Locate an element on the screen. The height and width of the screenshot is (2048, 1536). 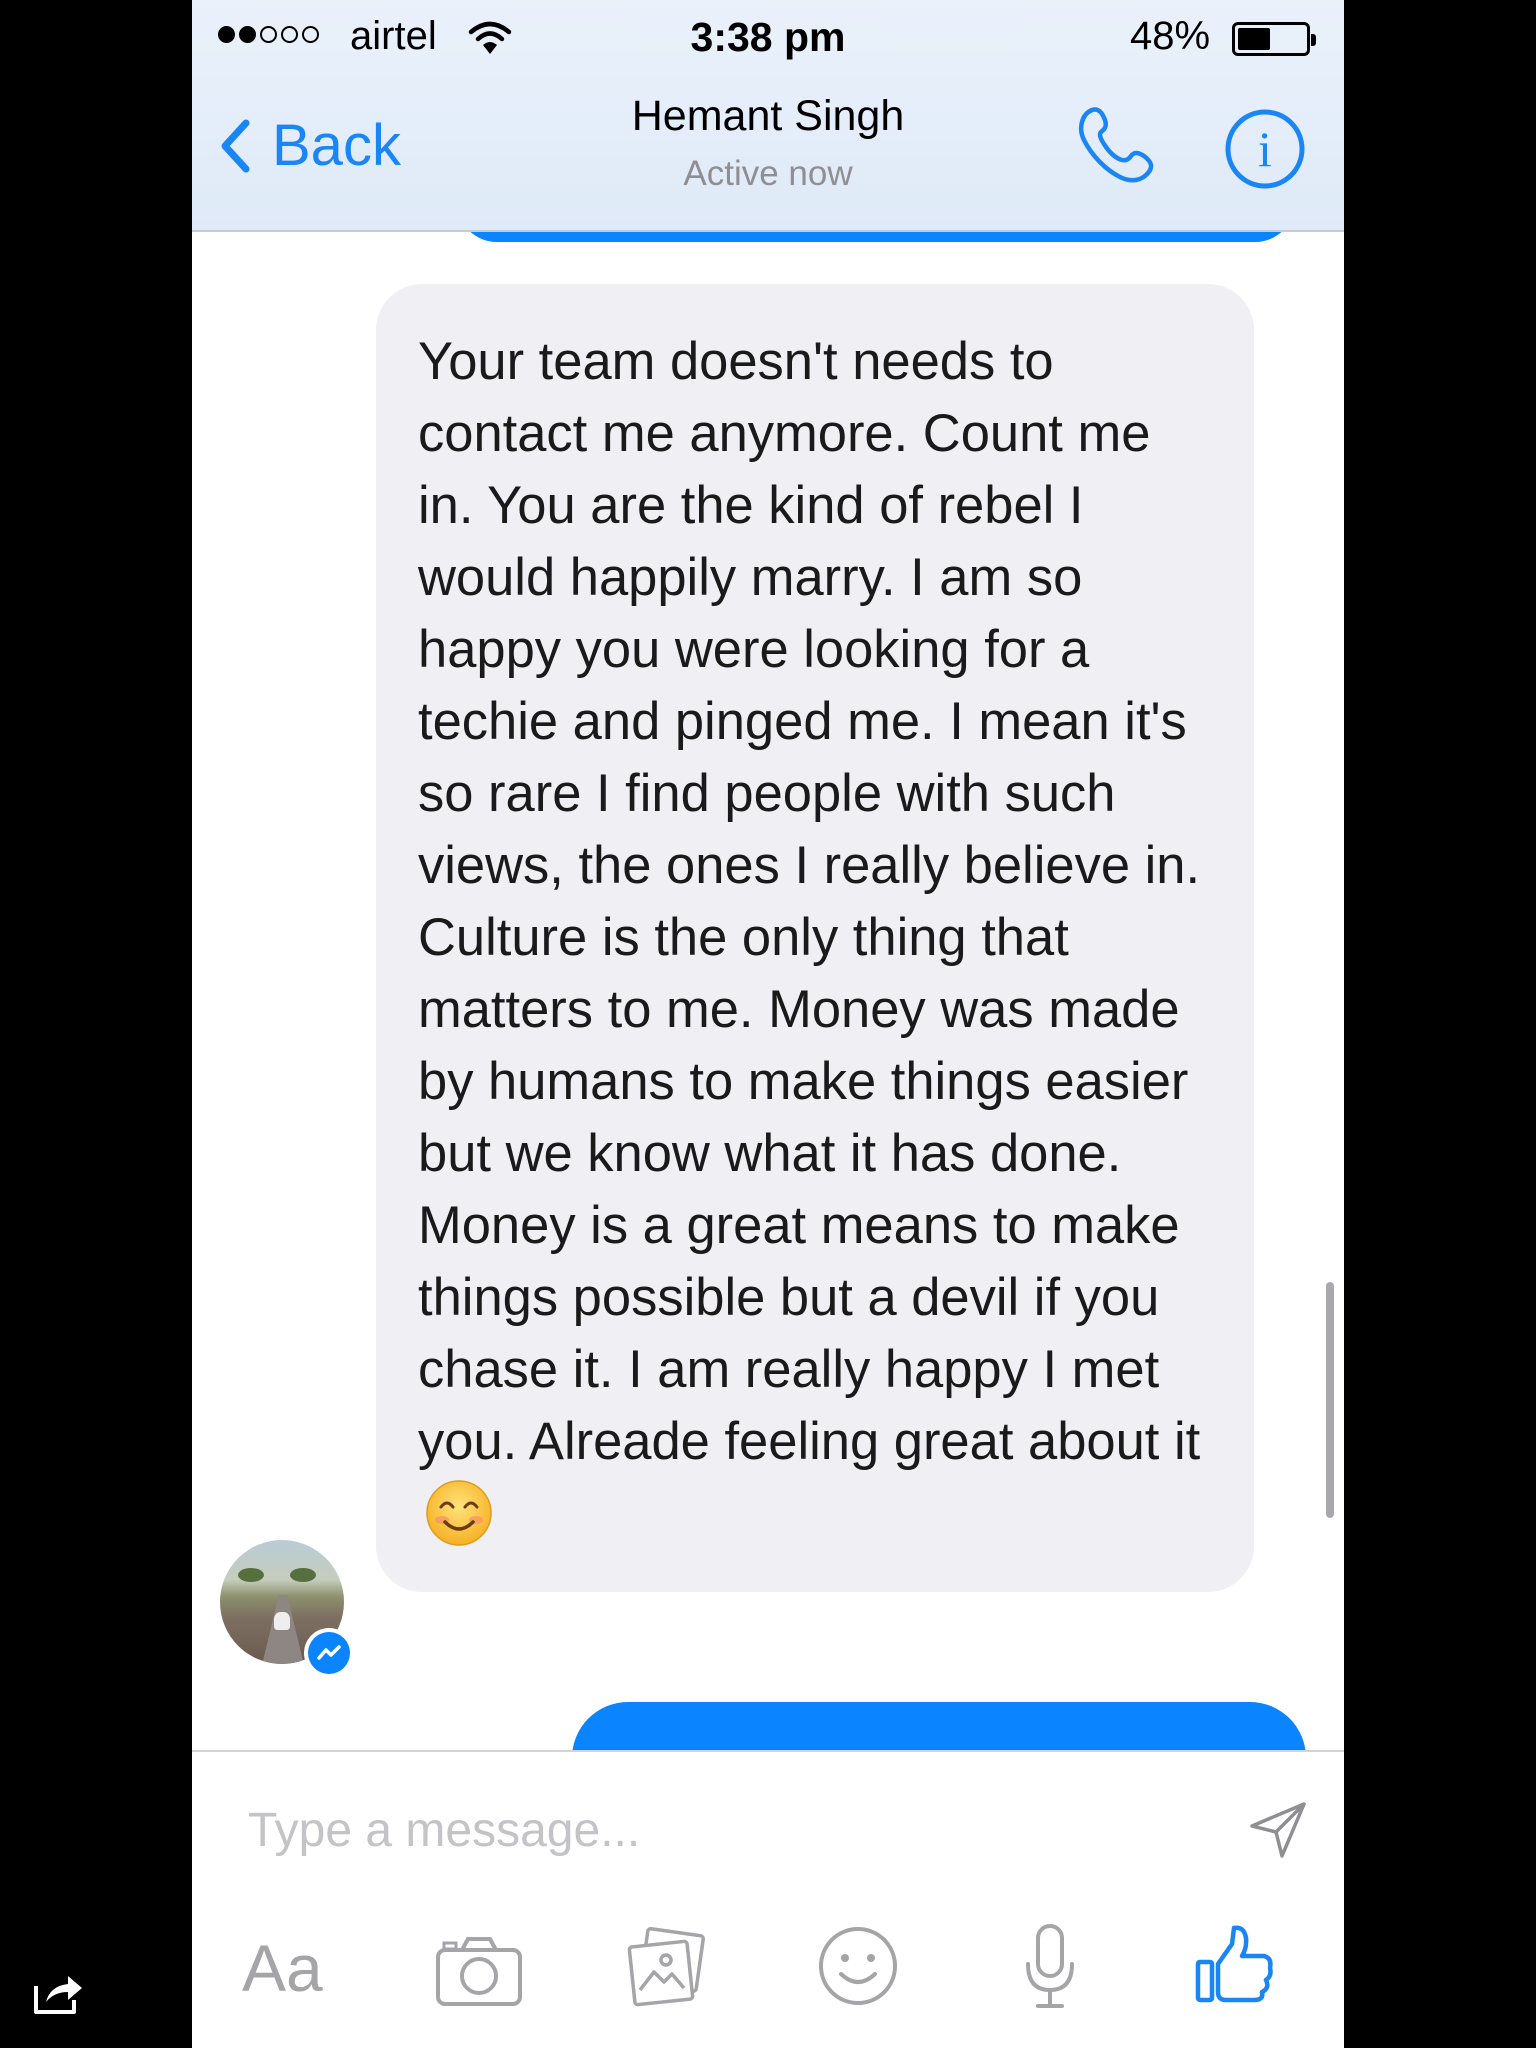
message-composer: Aa is located at coordinates (768, 1899).